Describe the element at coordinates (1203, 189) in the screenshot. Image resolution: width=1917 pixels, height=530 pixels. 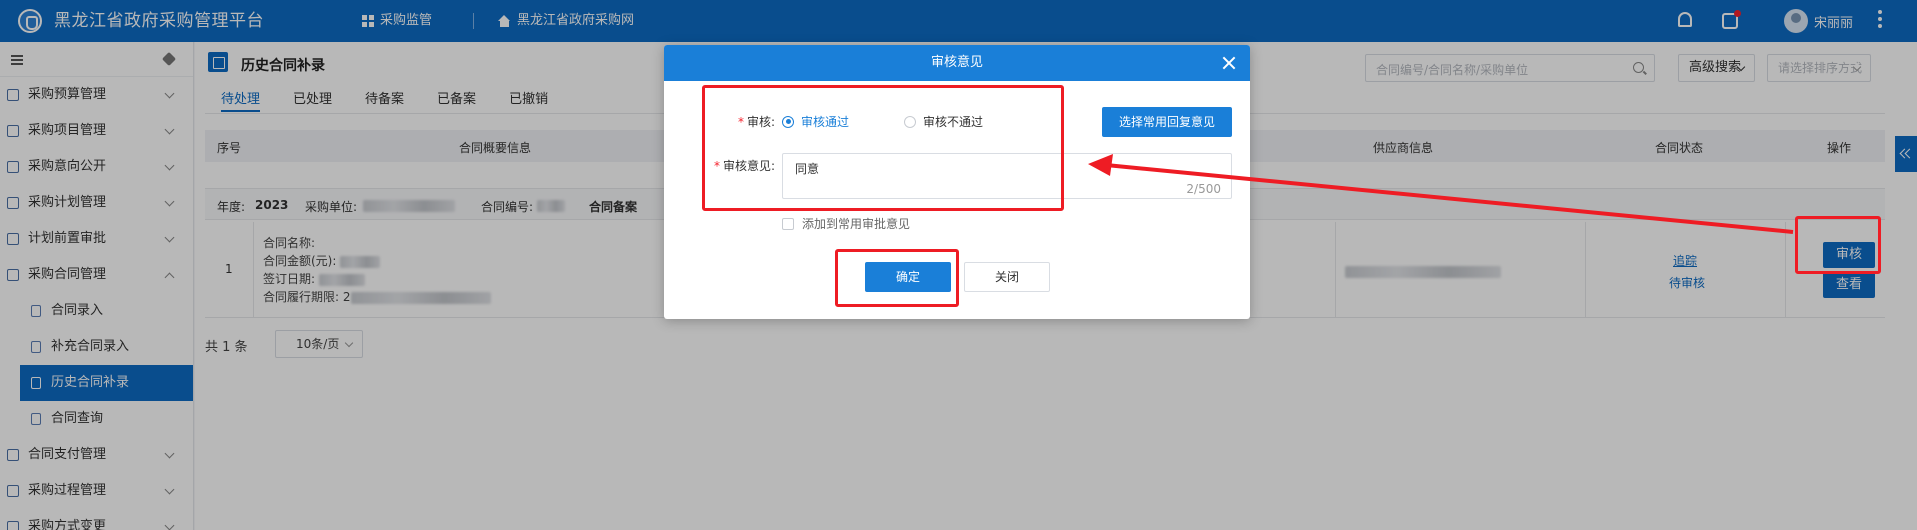
I see `char-counter: 2/500` at that location.